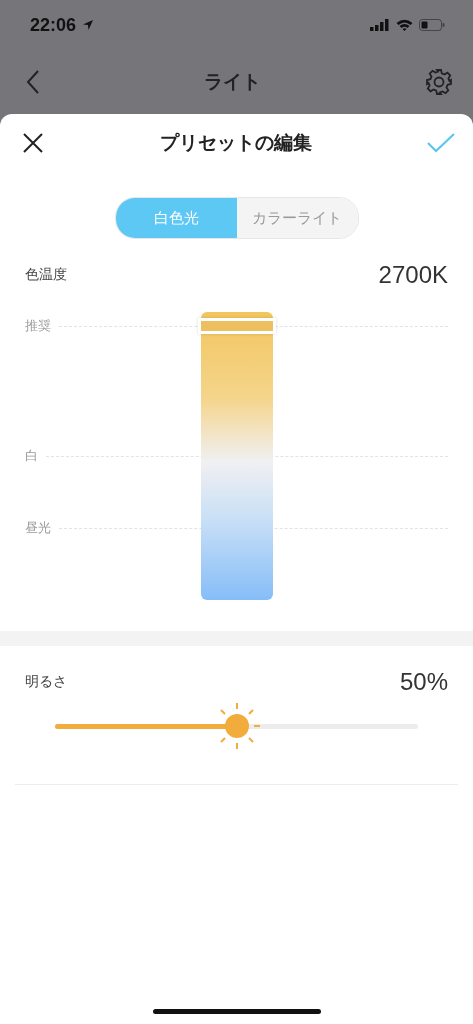  I want to click on wifi-icon, so click(404, 25).